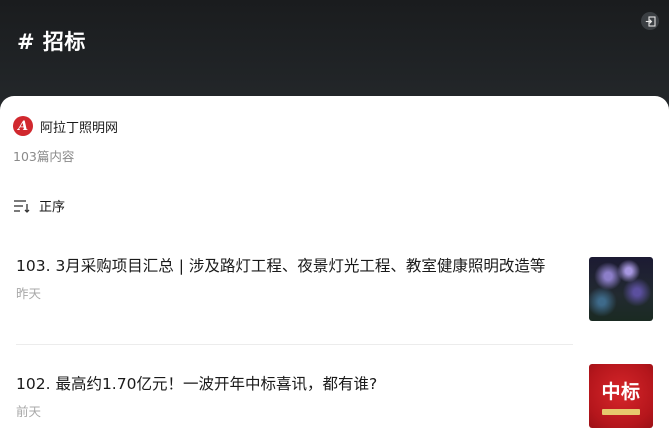 This screenshot has width=669, height=438. Describe the element at coordinates (22, 206) in the screenshot. I see `sort-icon` at that location.